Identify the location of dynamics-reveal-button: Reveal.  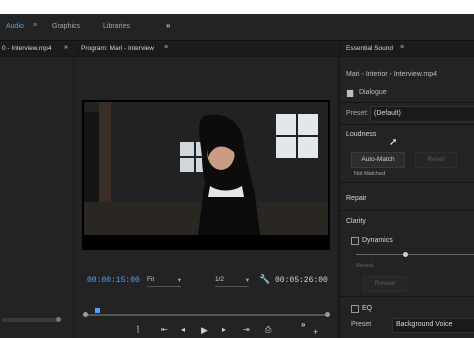
(385, 284).